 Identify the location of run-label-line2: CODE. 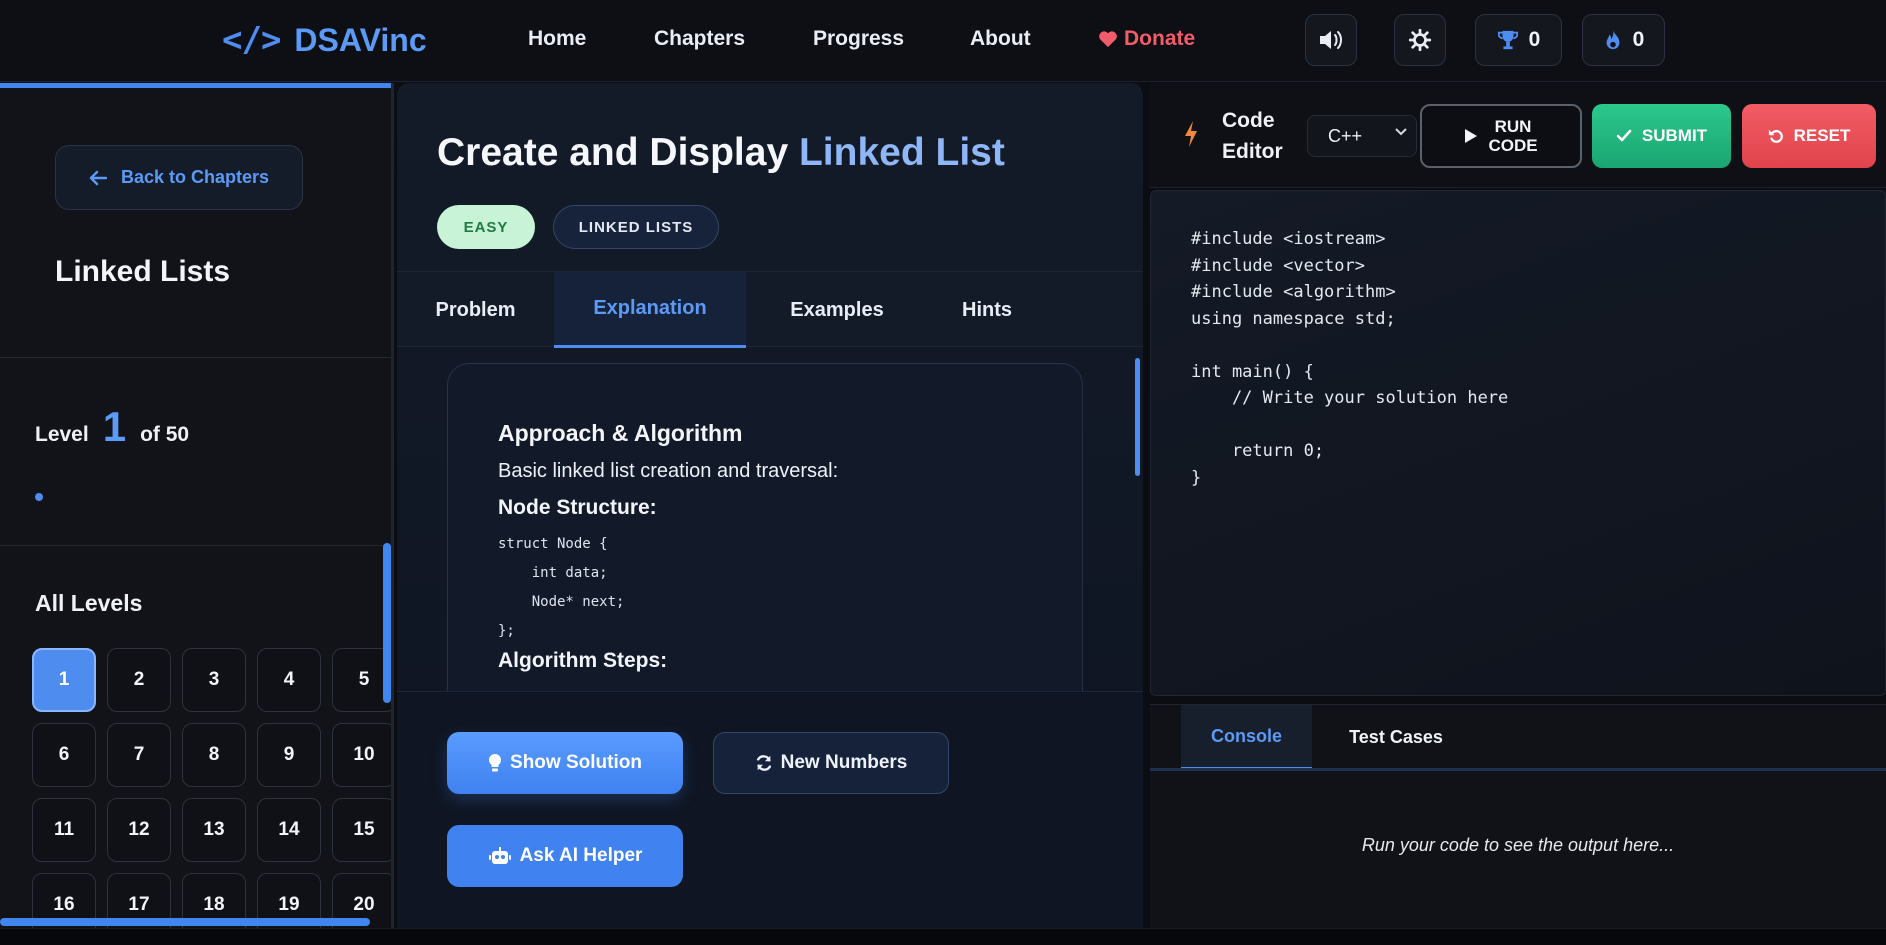
(1513, 145).